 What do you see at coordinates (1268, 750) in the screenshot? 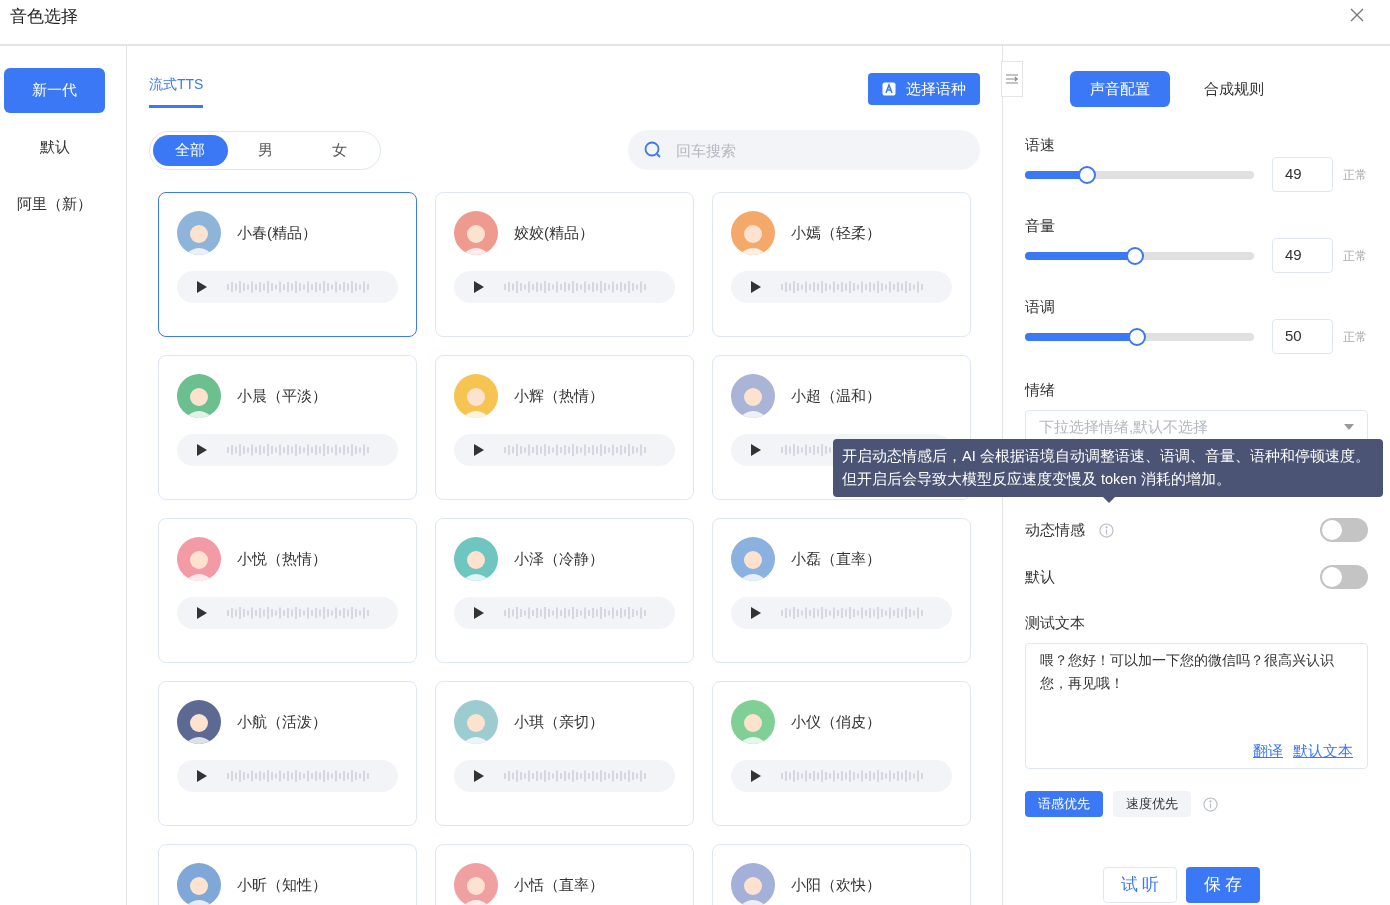
I see `text-link: 翻译` at bounding box center [1268, 750].